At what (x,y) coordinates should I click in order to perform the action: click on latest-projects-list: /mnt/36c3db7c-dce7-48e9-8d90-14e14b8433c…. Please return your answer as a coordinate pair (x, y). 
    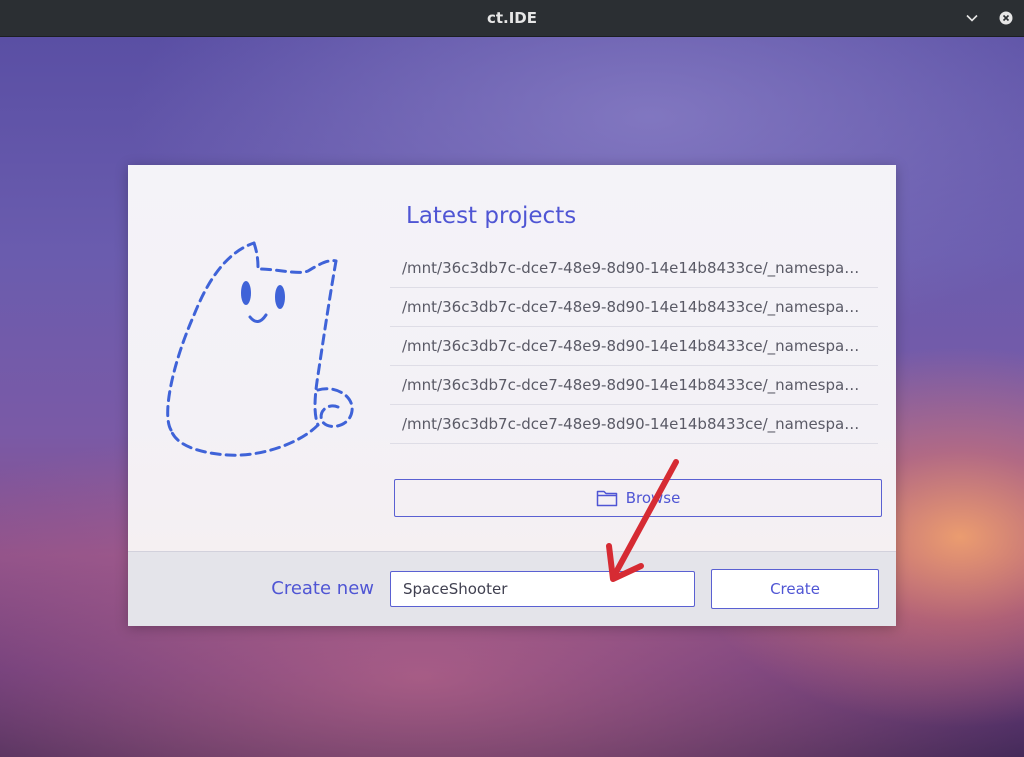
    Looking at the image, I should click on (634, 346).